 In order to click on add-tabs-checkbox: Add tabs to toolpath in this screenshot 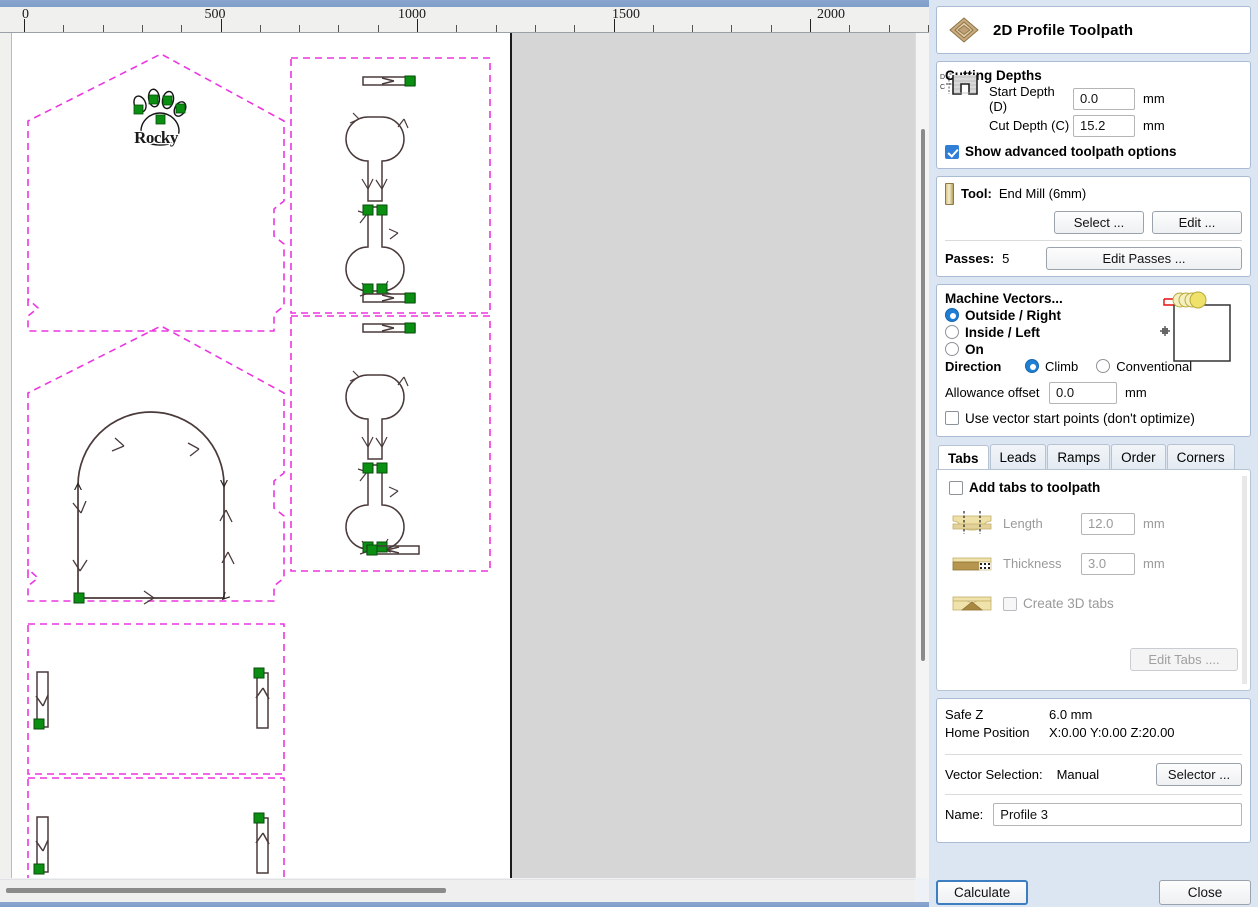, I will do `click(1024, 487)`.